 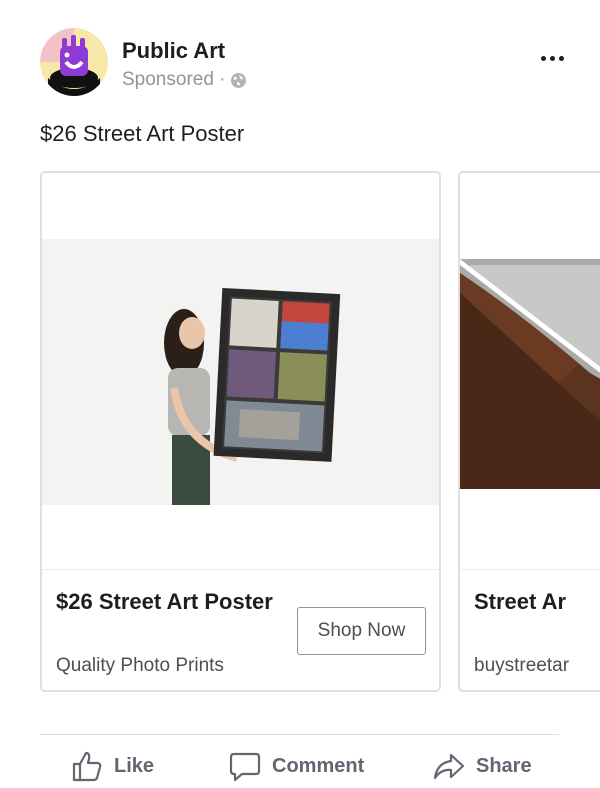 What do you see at coordinates (318, 765) in the screenshot?
I see `comment-label: Comment` at bounding box center [318, 765].